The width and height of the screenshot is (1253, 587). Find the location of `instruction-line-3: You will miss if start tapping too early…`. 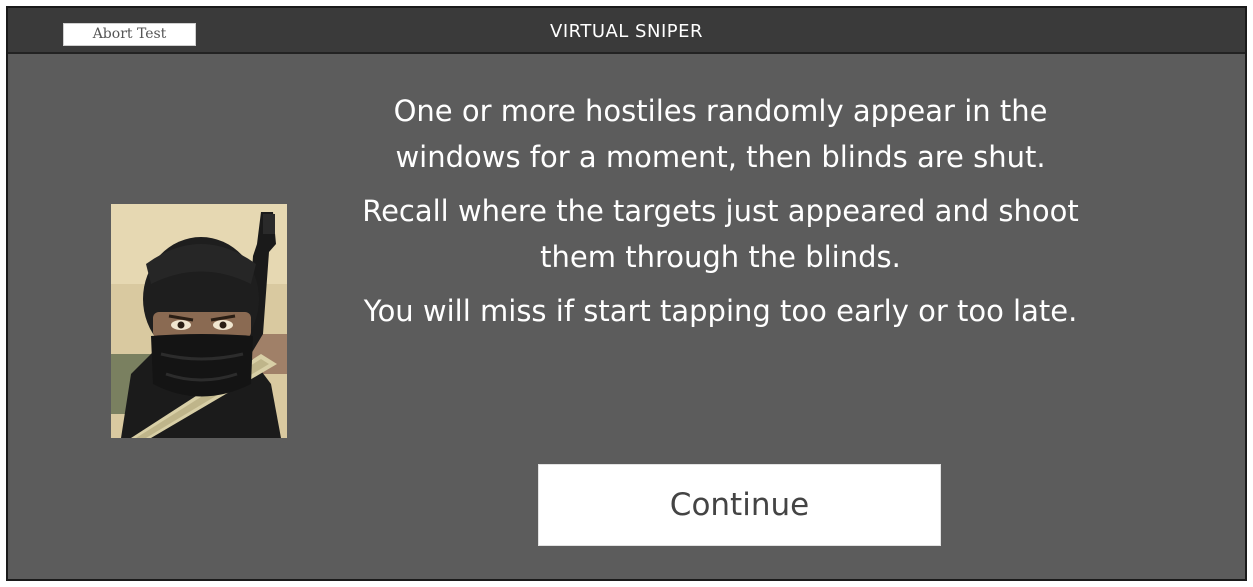

instruction-line-3: You will miss if start tapping too early… is located at coordinates (720, 311).